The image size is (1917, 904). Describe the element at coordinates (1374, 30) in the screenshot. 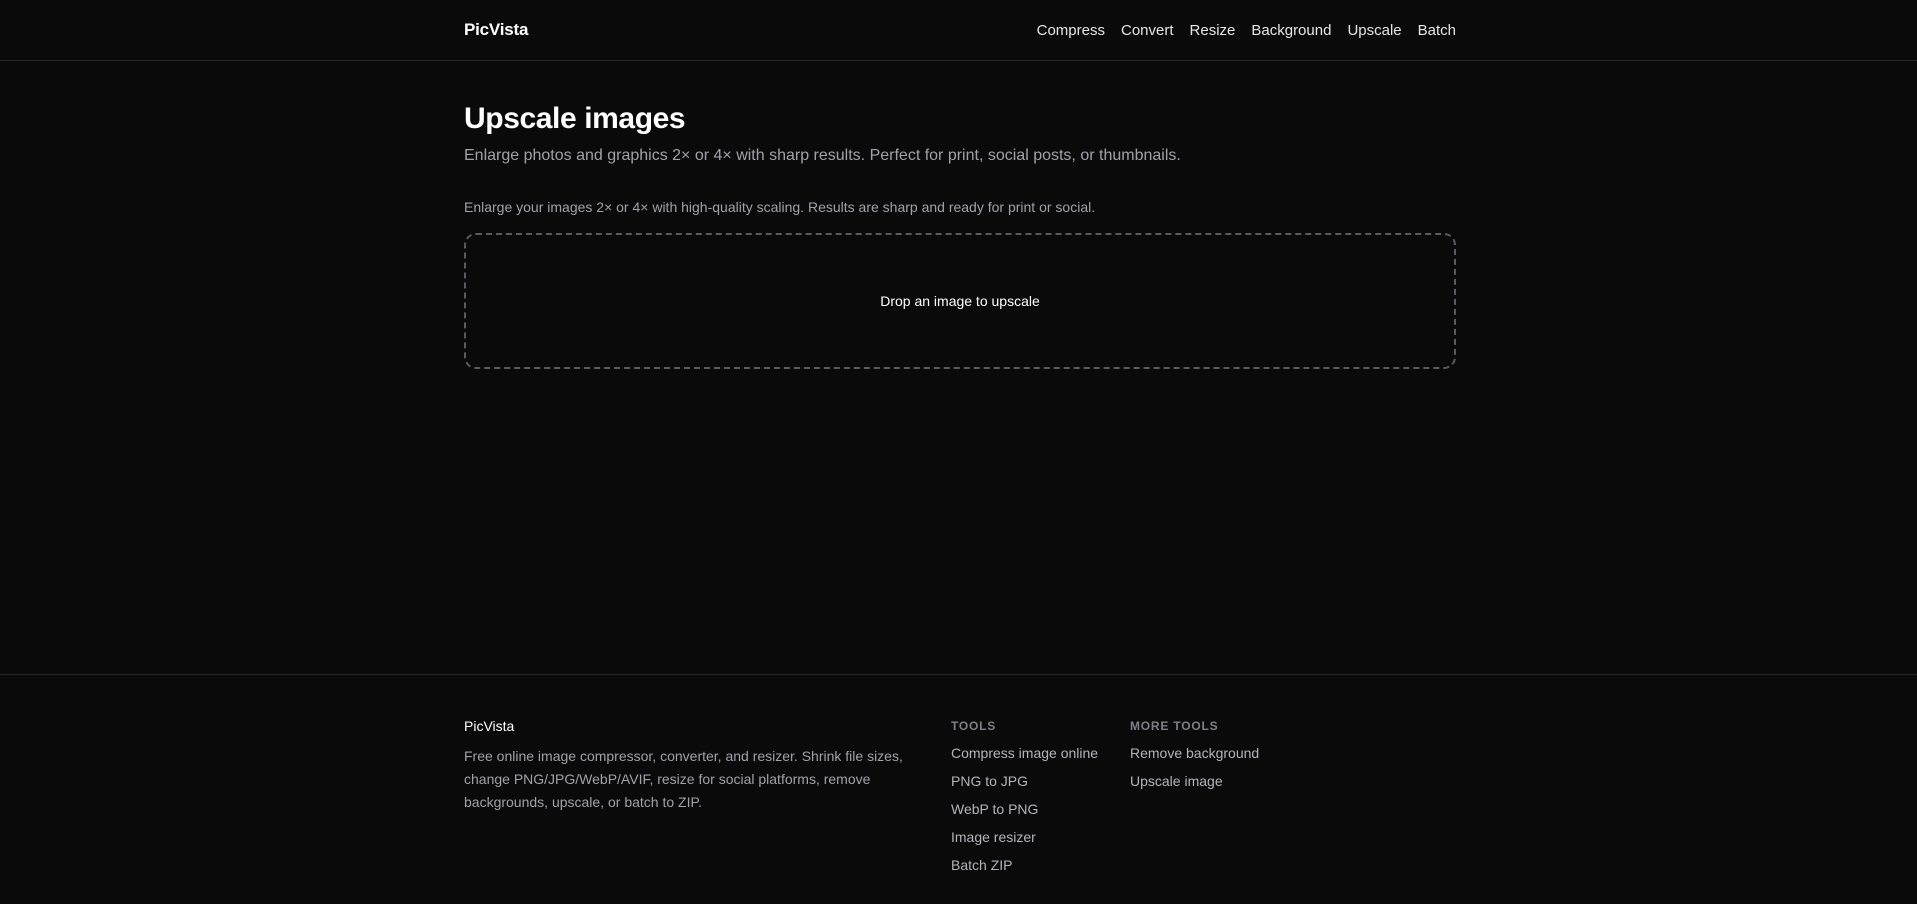

I see `nav-upscale: Upscale` at that location.